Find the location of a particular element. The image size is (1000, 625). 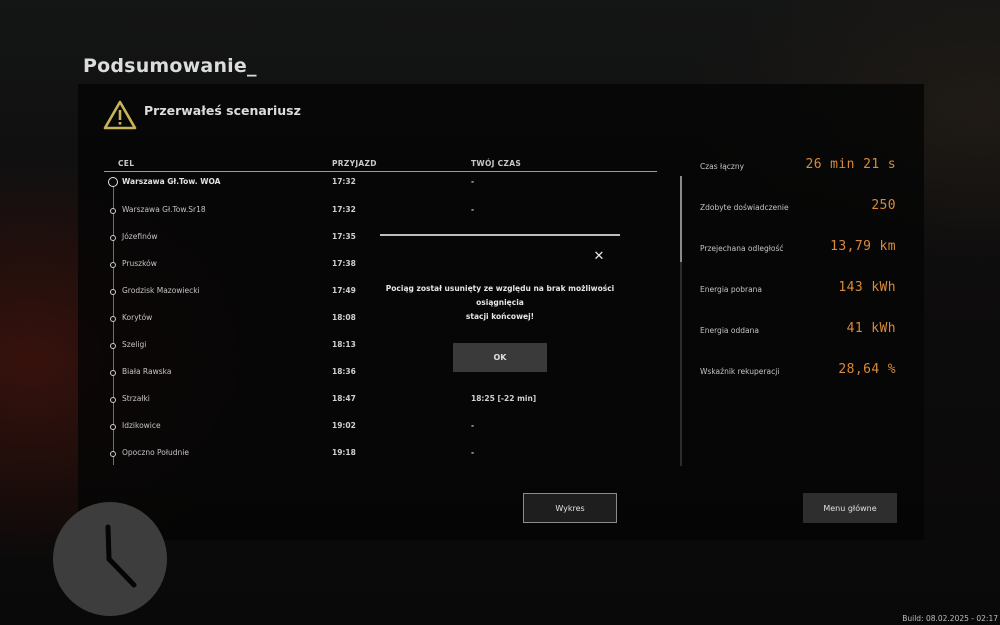

stat-distance: Przejechana odległość 13,79 km is located at coordinates (798, 249).